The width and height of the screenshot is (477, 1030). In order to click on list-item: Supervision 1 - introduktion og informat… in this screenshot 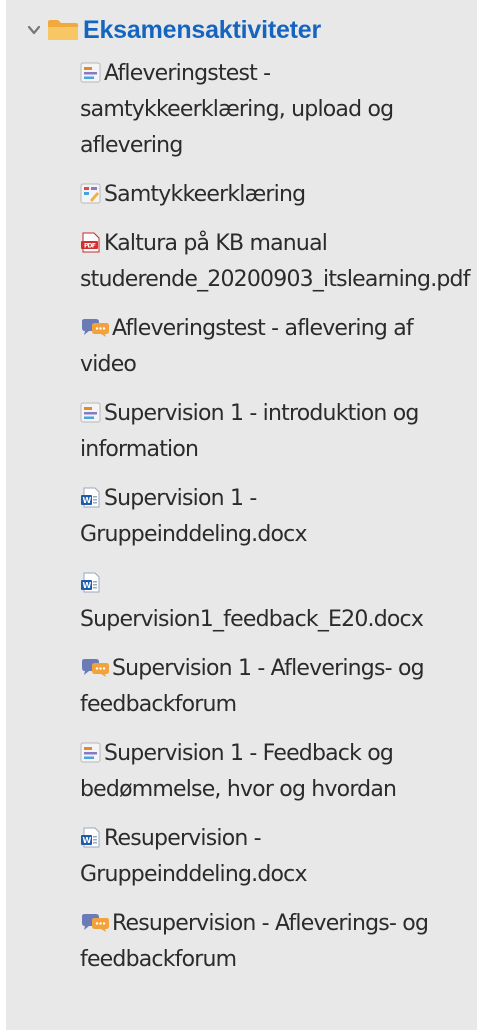, I will do `click(277, 432)`.